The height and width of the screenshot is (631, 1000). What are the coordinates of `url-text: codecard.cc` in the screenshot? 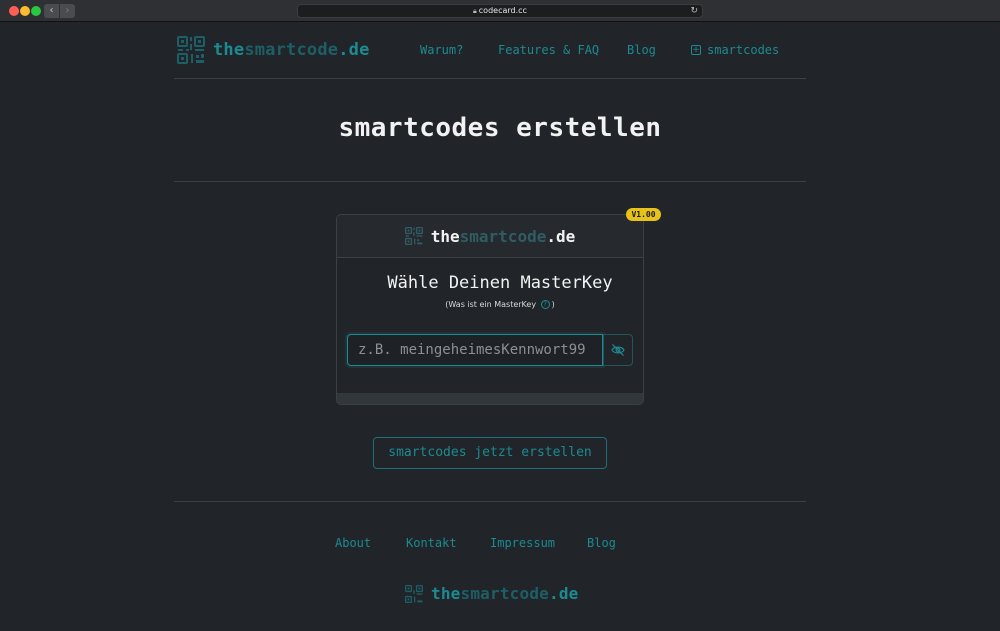 It's located at (502, 10).